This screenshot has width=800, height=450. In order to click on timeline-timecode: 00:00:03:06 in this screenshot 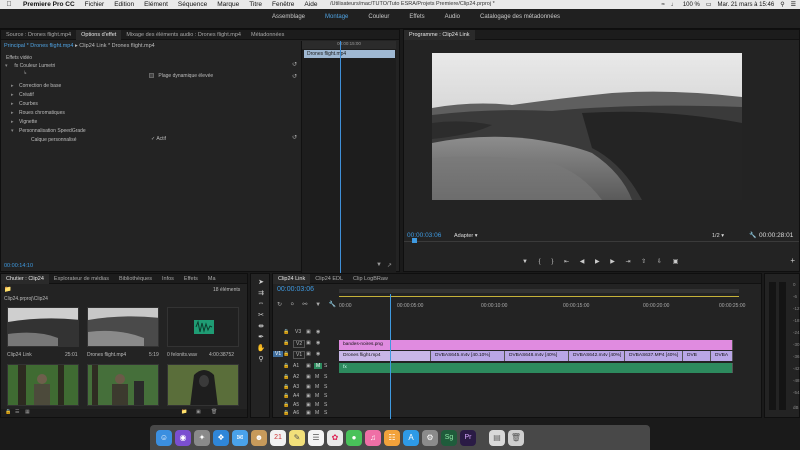, I will do `click(295, 289)`.